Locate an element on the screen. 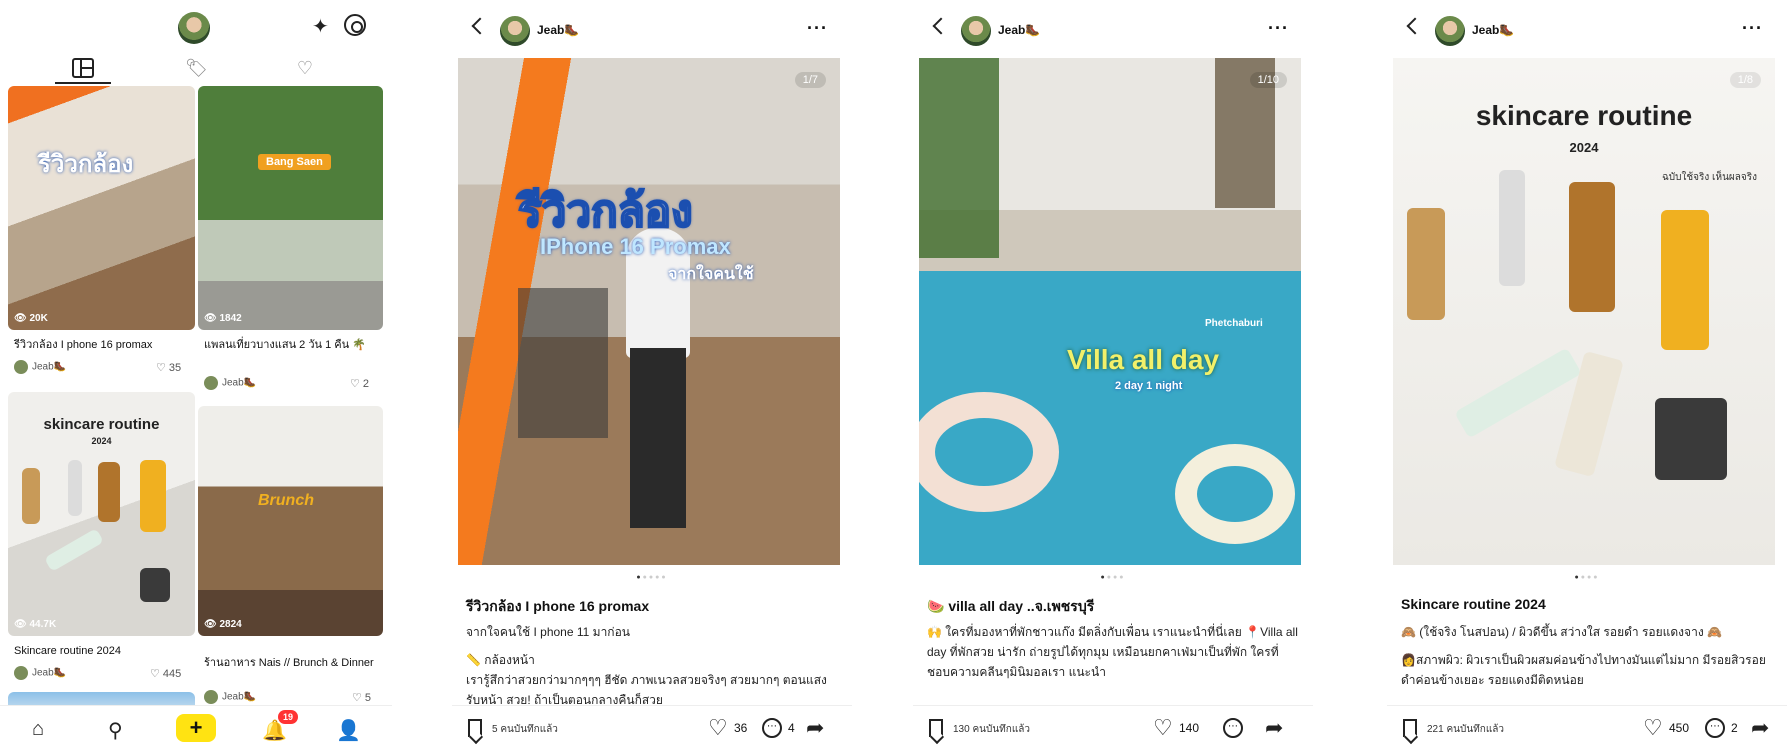 The image size is (1787, 751). card-likes: ♡ 5 is located at coordinates (361, 697).